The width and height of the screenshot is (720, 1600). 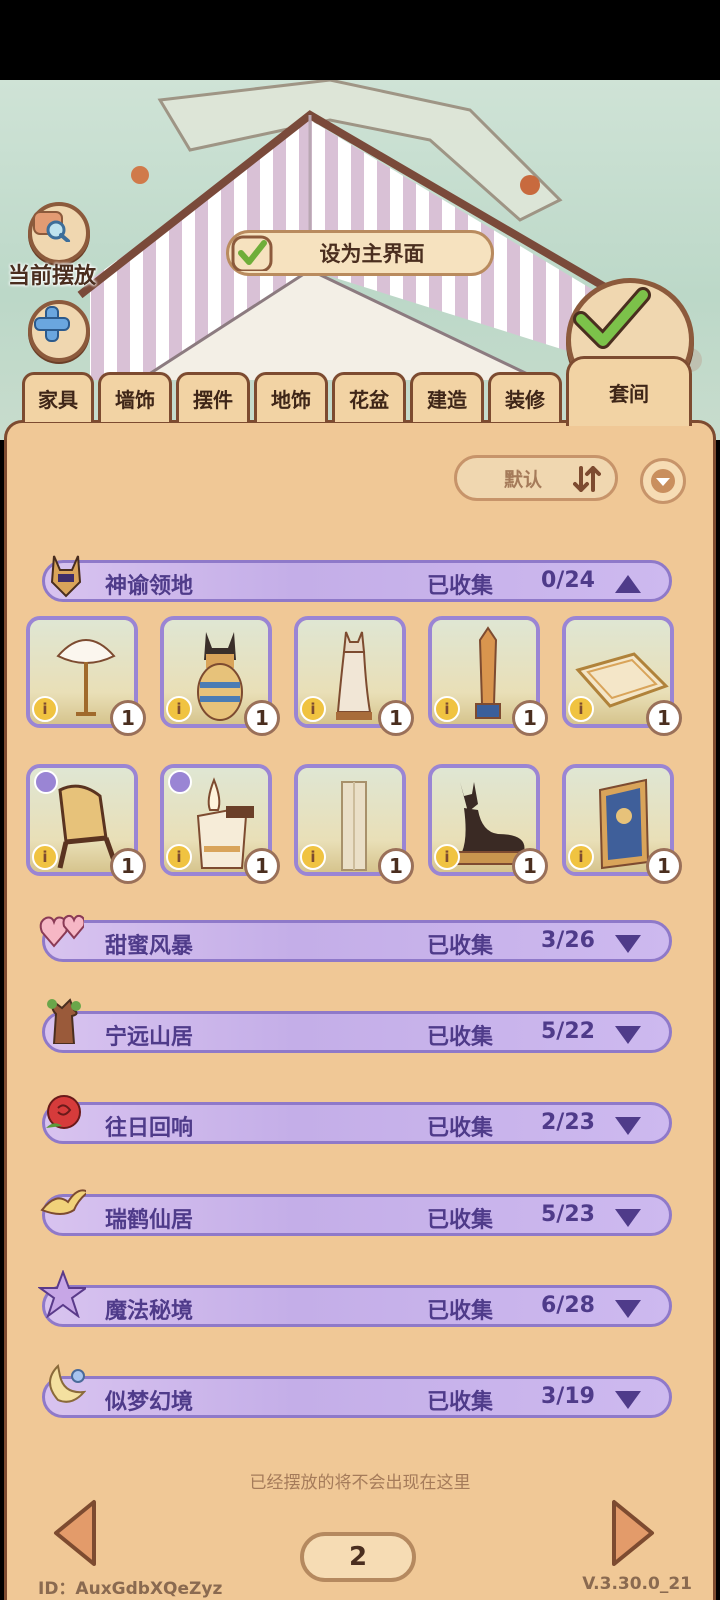 I want to click on collected-count: 5/22, so click(x=568, y=1031).